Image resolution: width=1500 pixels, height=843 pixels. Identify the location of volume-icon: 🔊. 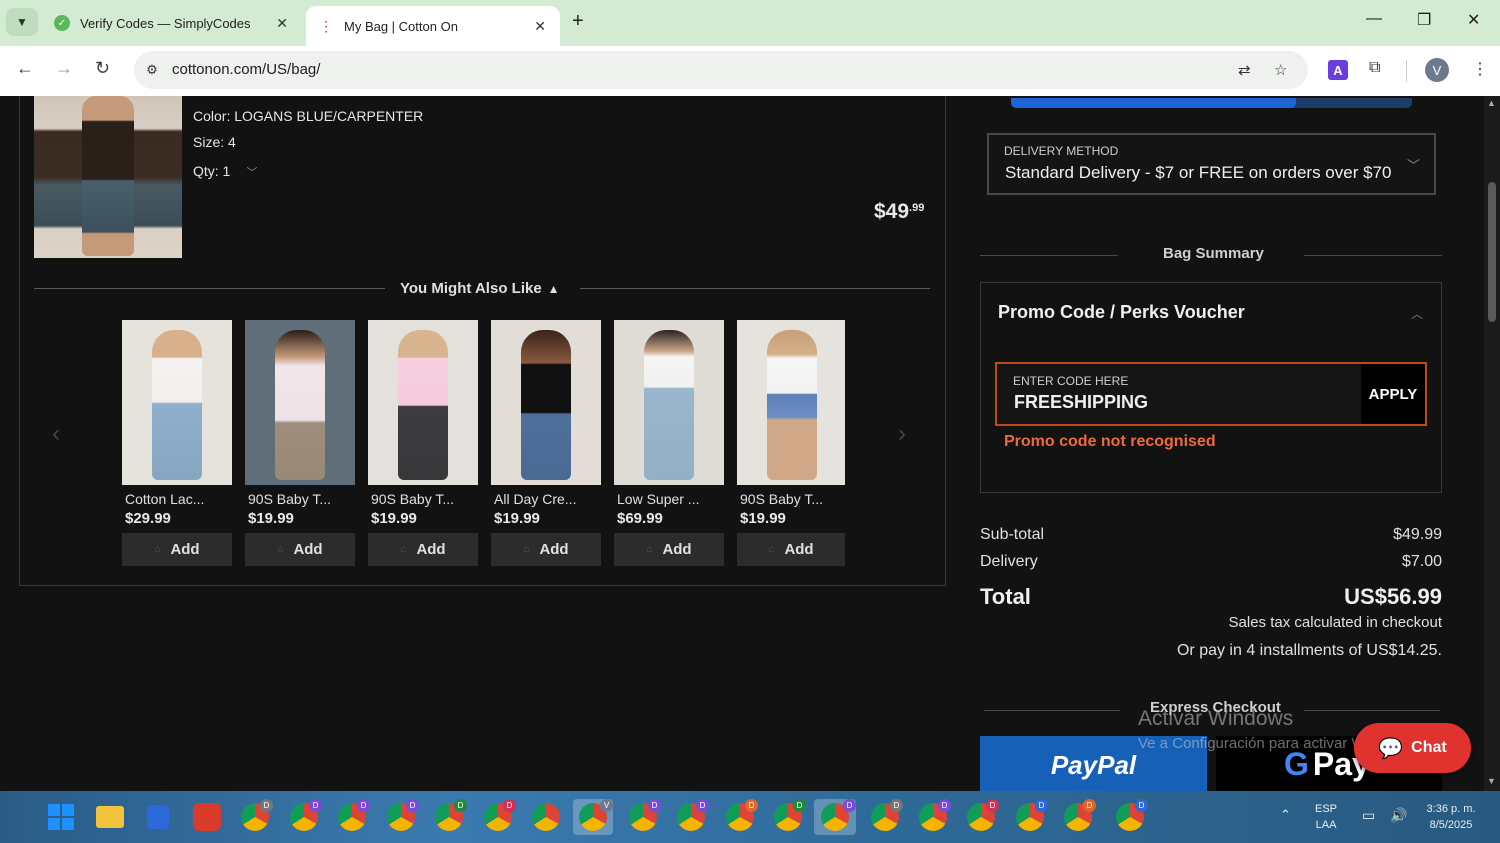
(1398, 815).